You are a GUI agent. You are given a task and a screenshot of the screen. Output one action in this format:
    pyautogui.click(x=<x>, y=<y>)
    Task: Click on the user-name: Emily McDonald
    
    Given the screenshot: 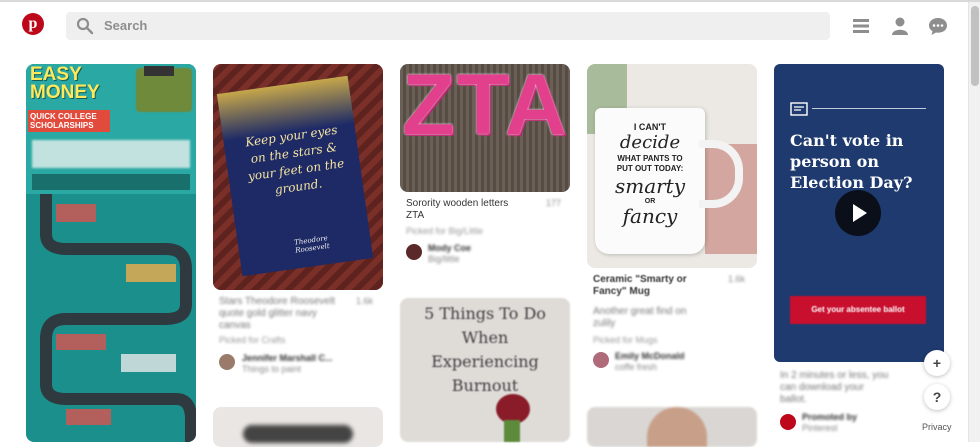 What is the action you would take?
    pyautogui.click(x=650, y=356)
    